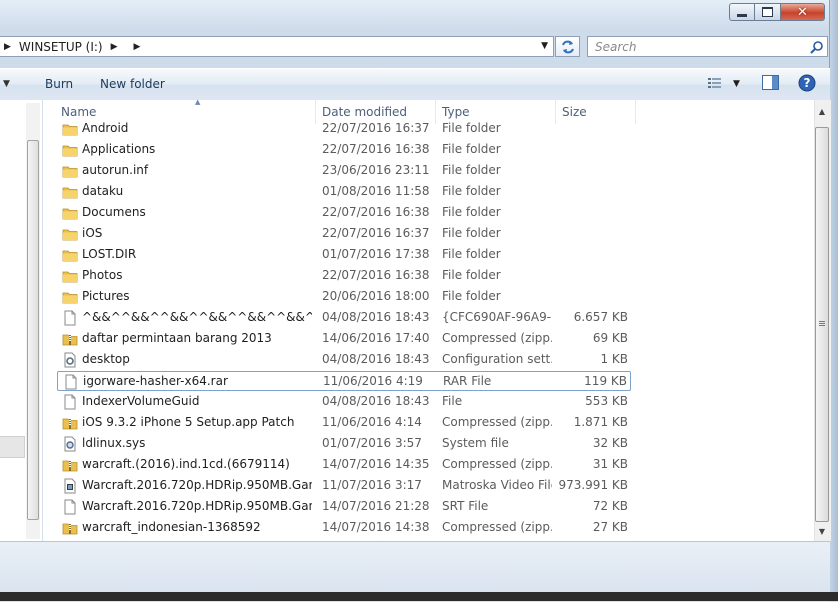  Describe the element at coordinates (12, 447) in the screenshot. I see `navigation-pane-selected-item` at that location.